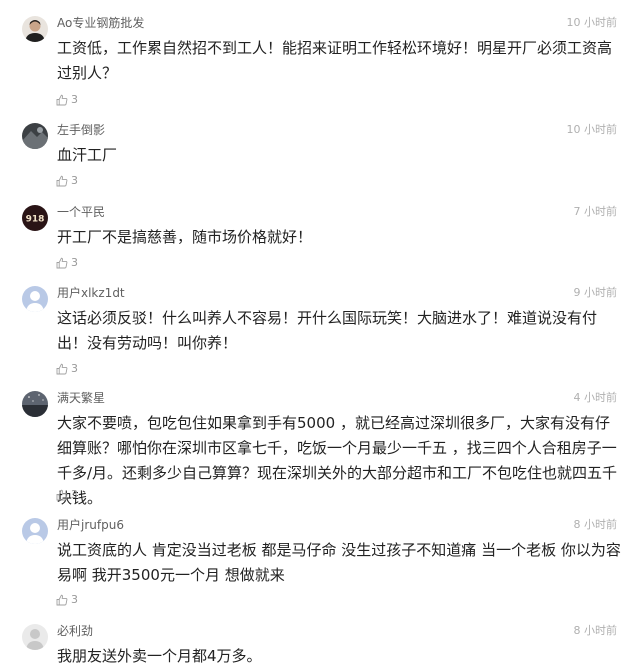 The width and height of the screenshot is (641, 672). What do you see at coordinates (91, 293) in the screenshot?
I see `comment-username: 用户xlkz1dt` at bounding box center [91, 293].